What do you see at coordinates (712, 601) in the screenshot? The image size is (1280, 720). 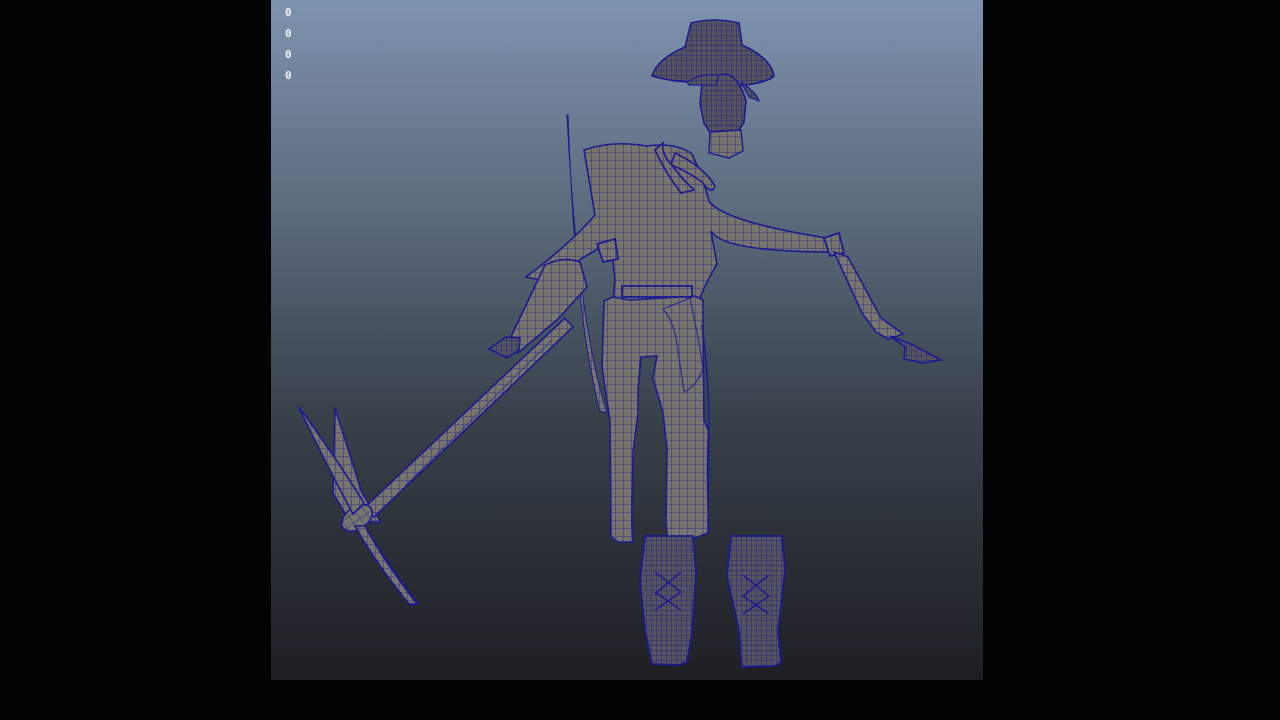 I see `boots-mesh` at bounding box center [712, 601].